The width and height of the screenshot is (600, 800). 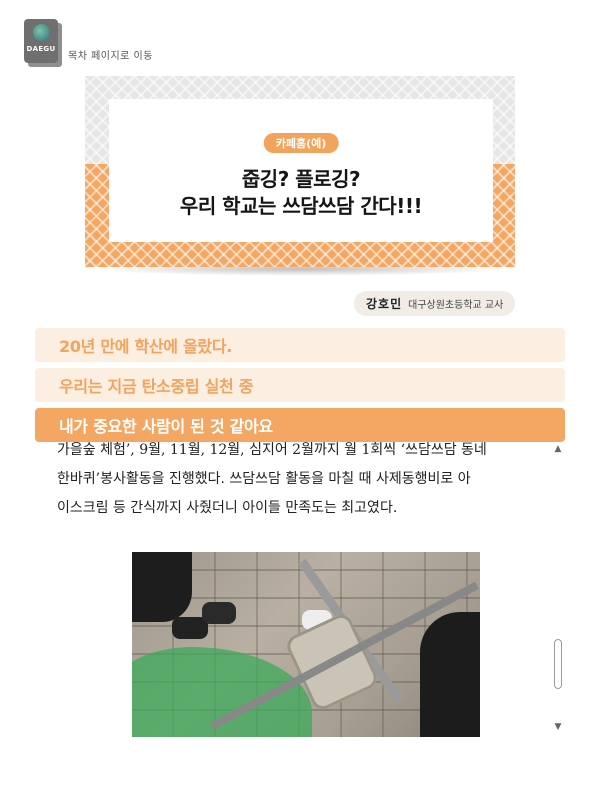 I want to click on banner-card: 카페홈(예) 줍깅? 플로깅? 우리 학교는 쓰담쓰담 간다!!!, so click(x=301, y=170).